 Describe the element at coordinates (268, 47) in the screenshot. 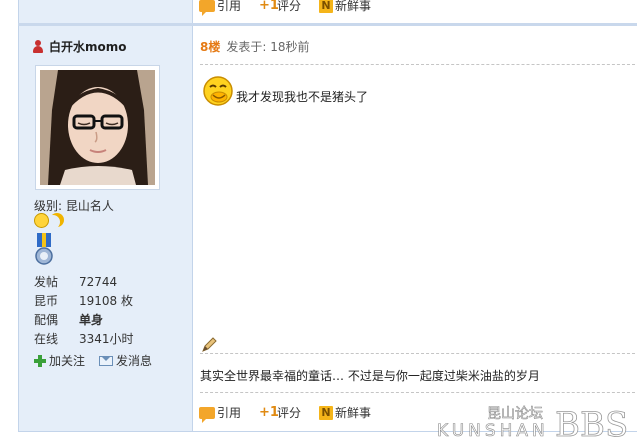

I see `post-time: 发表于: 18秒前` at that location.